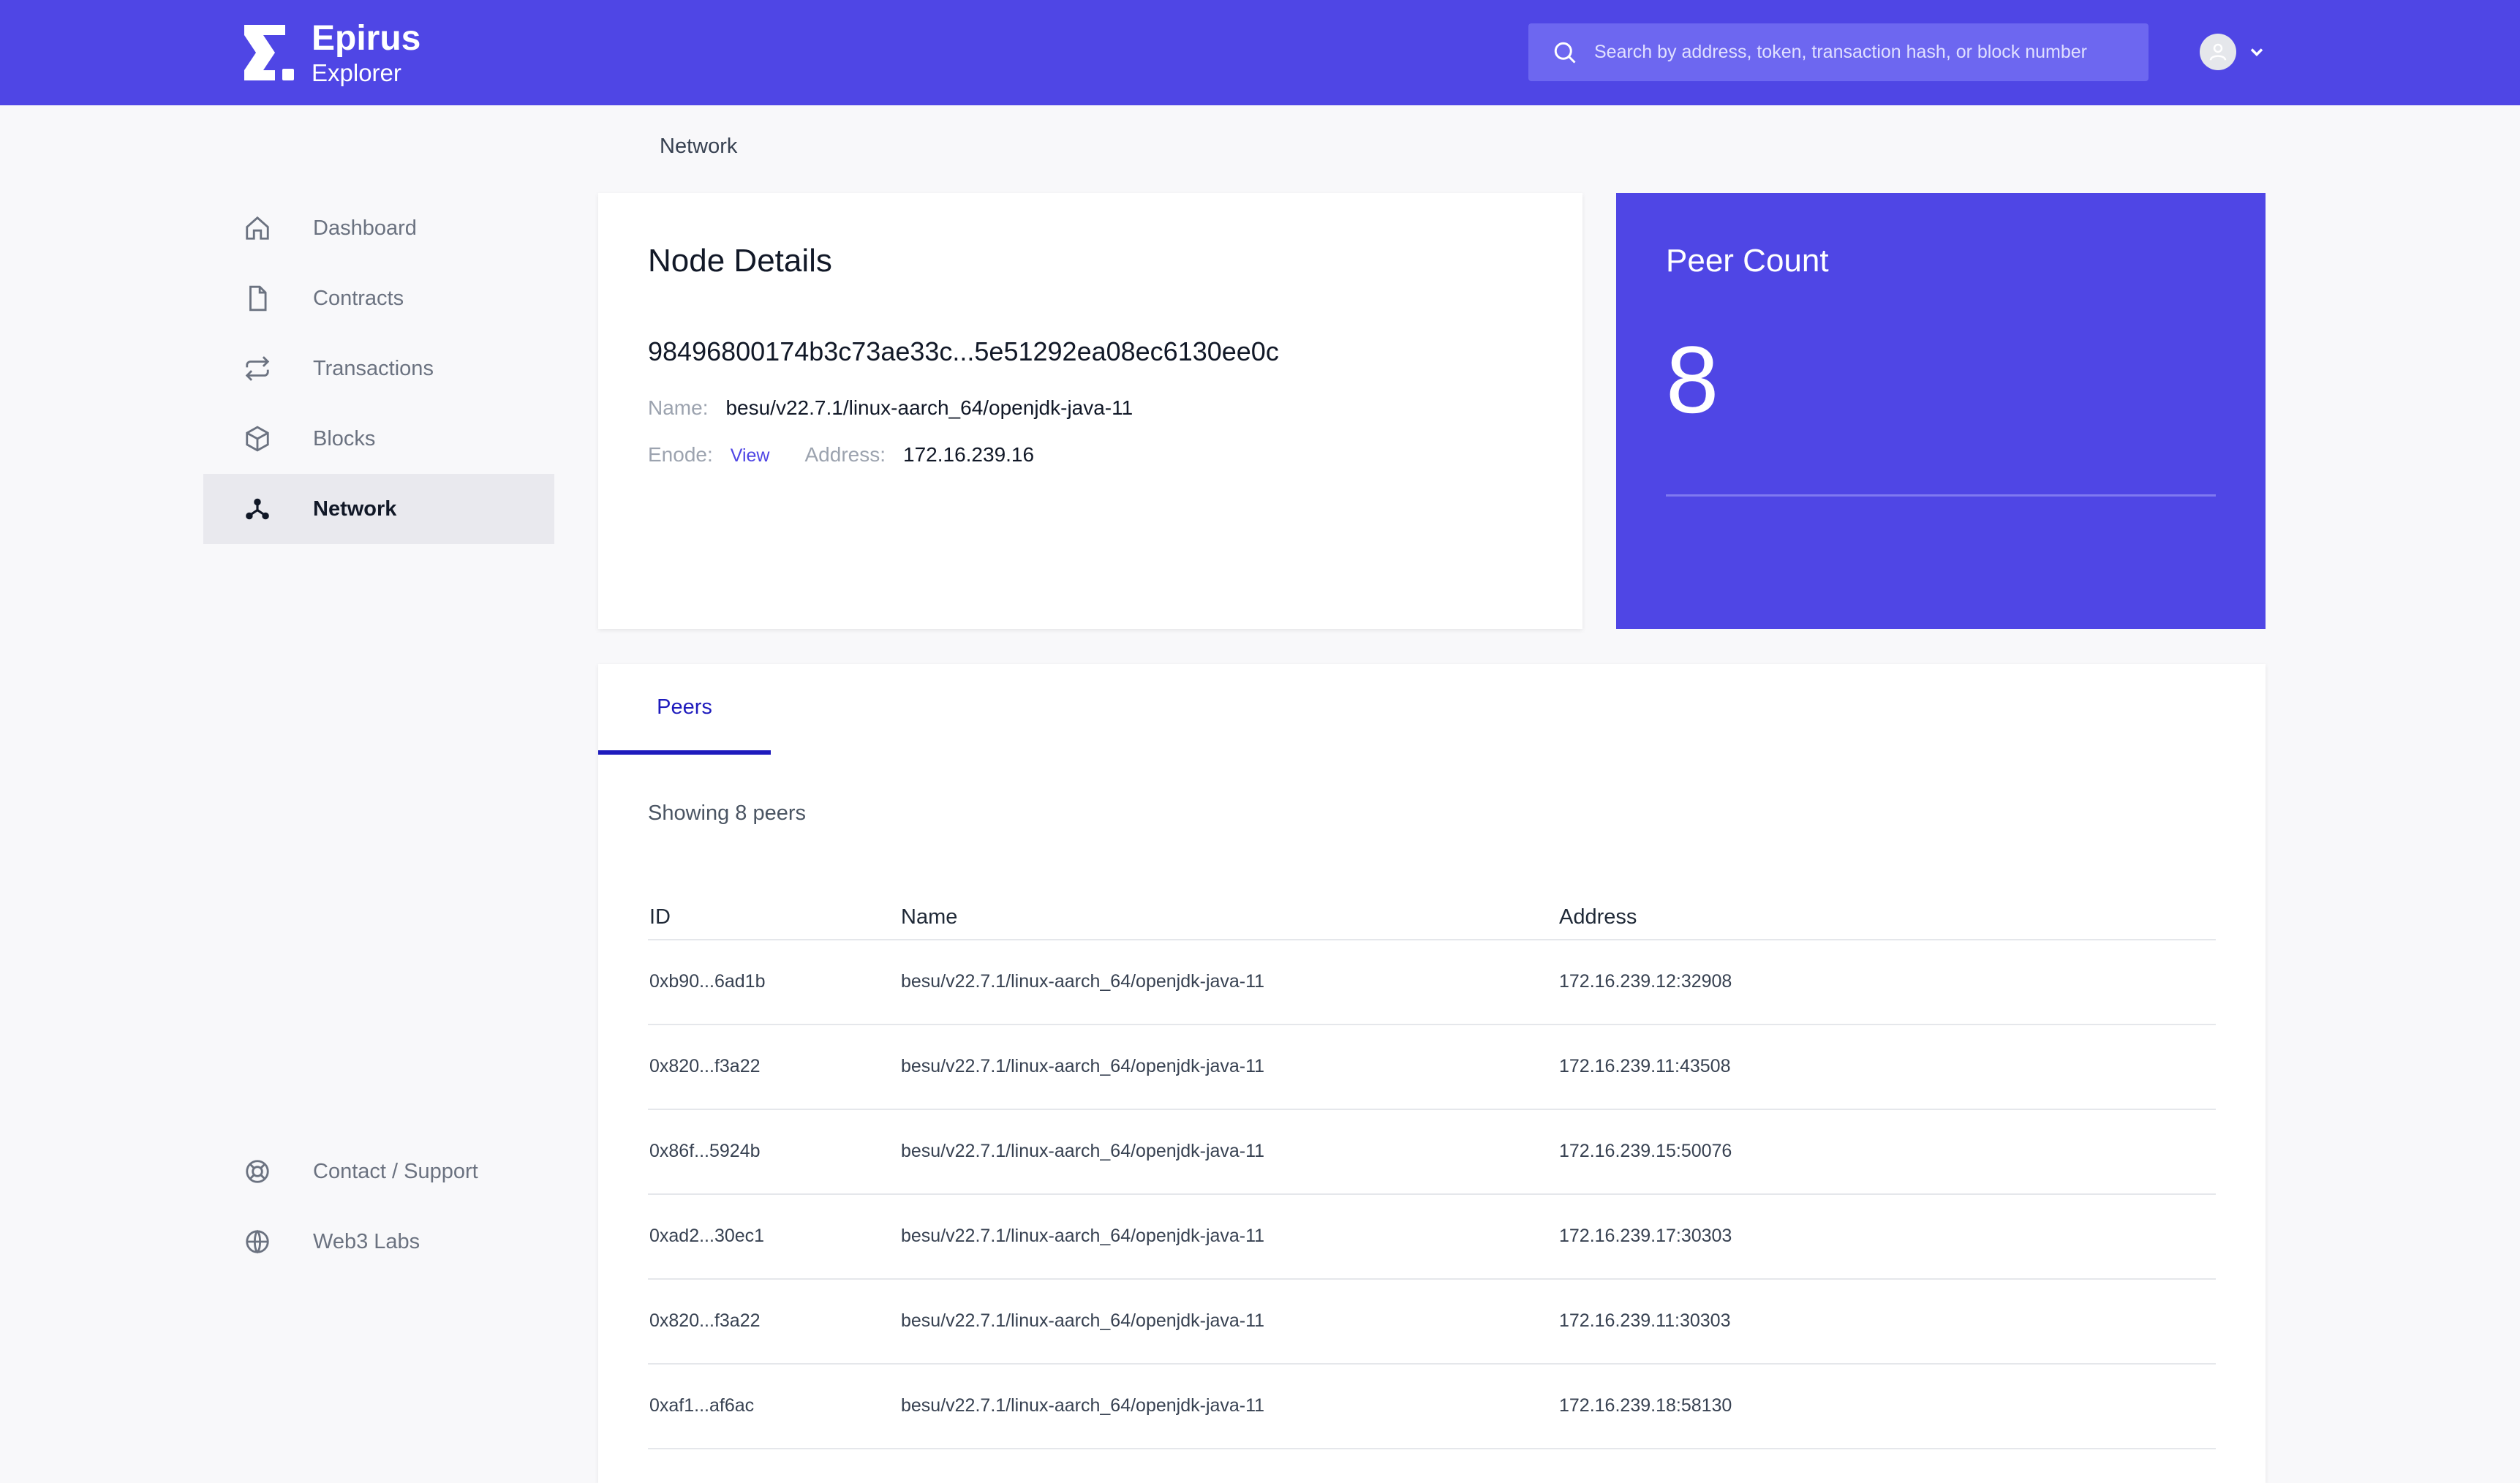  I want to click on brand-subtitle: Explorer, so click(356, 73).